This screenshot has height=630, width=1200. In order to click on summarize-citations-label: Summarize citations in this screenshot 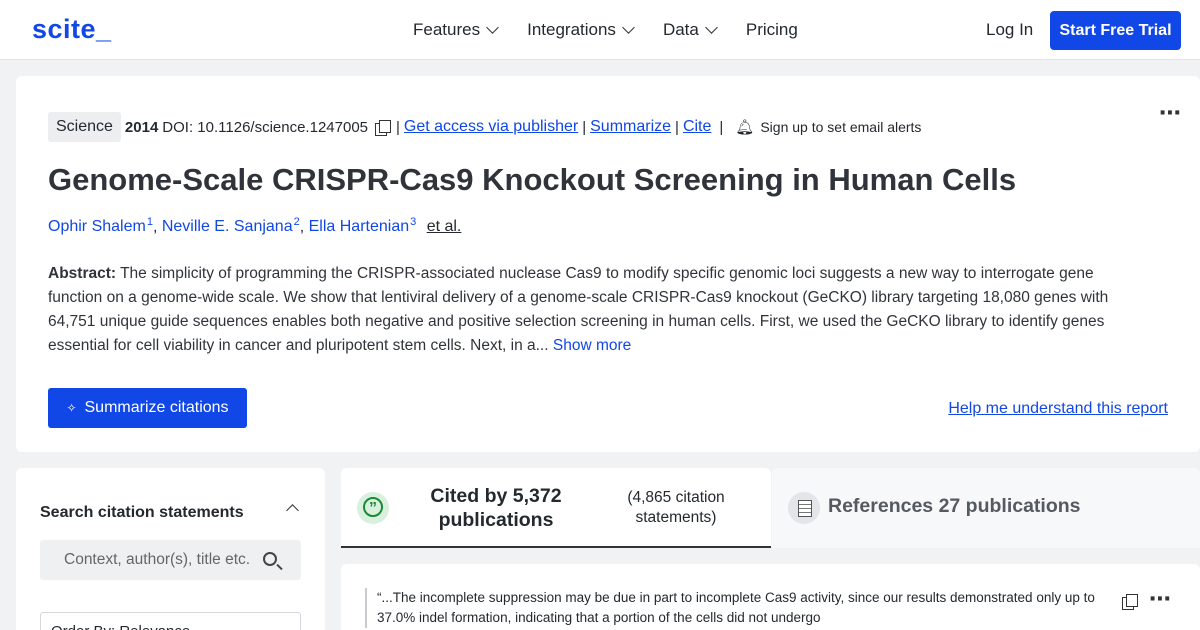, I will do `click(156, 407)`.